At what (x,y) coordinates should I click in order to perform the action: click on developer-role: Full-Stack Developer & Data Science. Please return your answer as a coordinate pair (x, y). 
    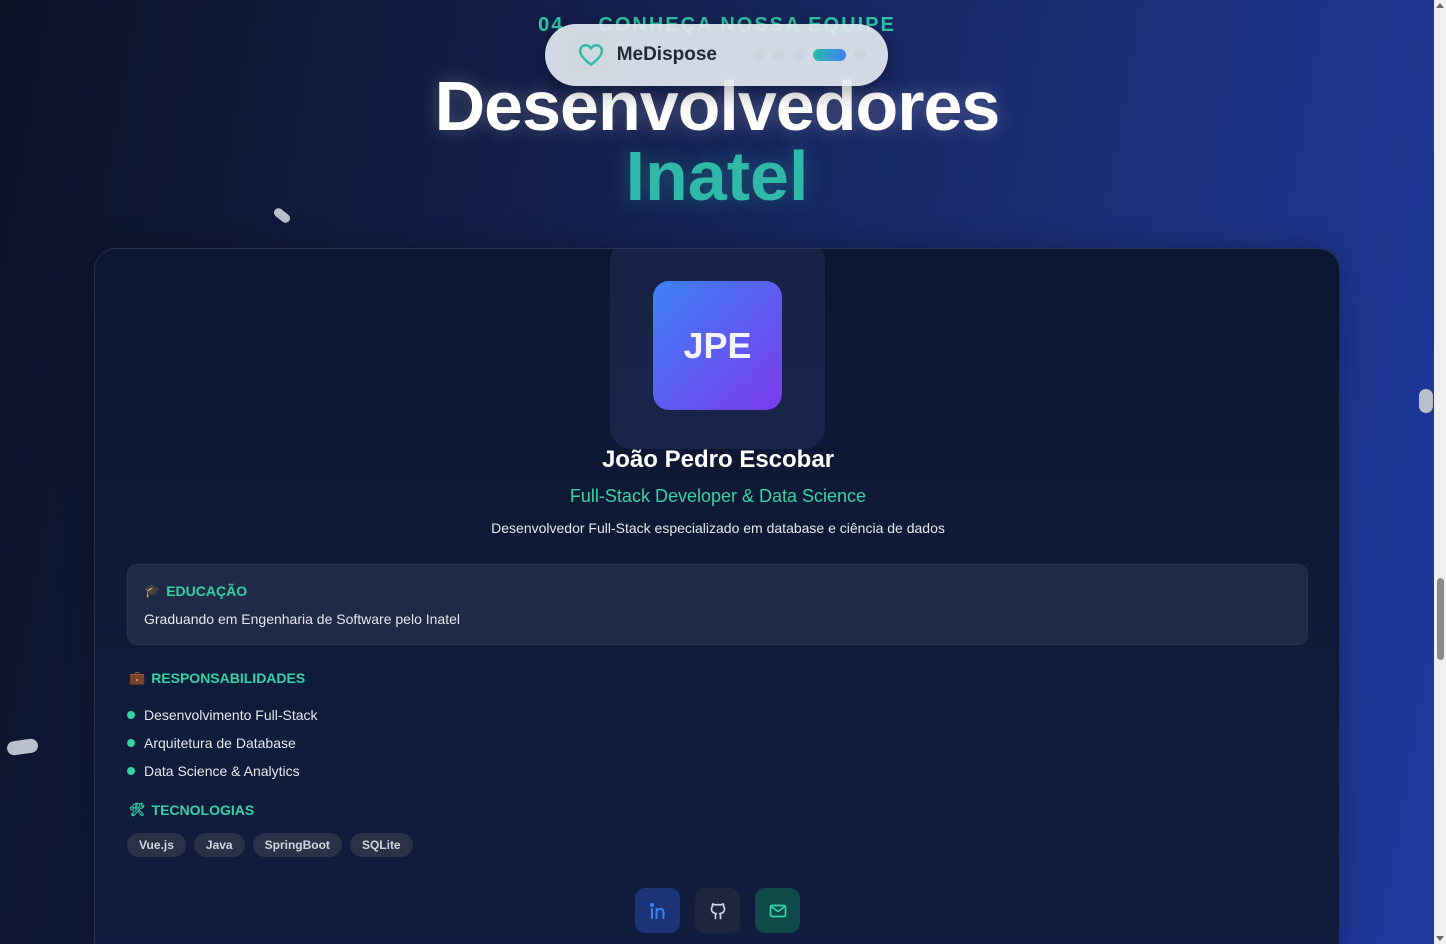
    Looking at the image, I should click on (718, 496).